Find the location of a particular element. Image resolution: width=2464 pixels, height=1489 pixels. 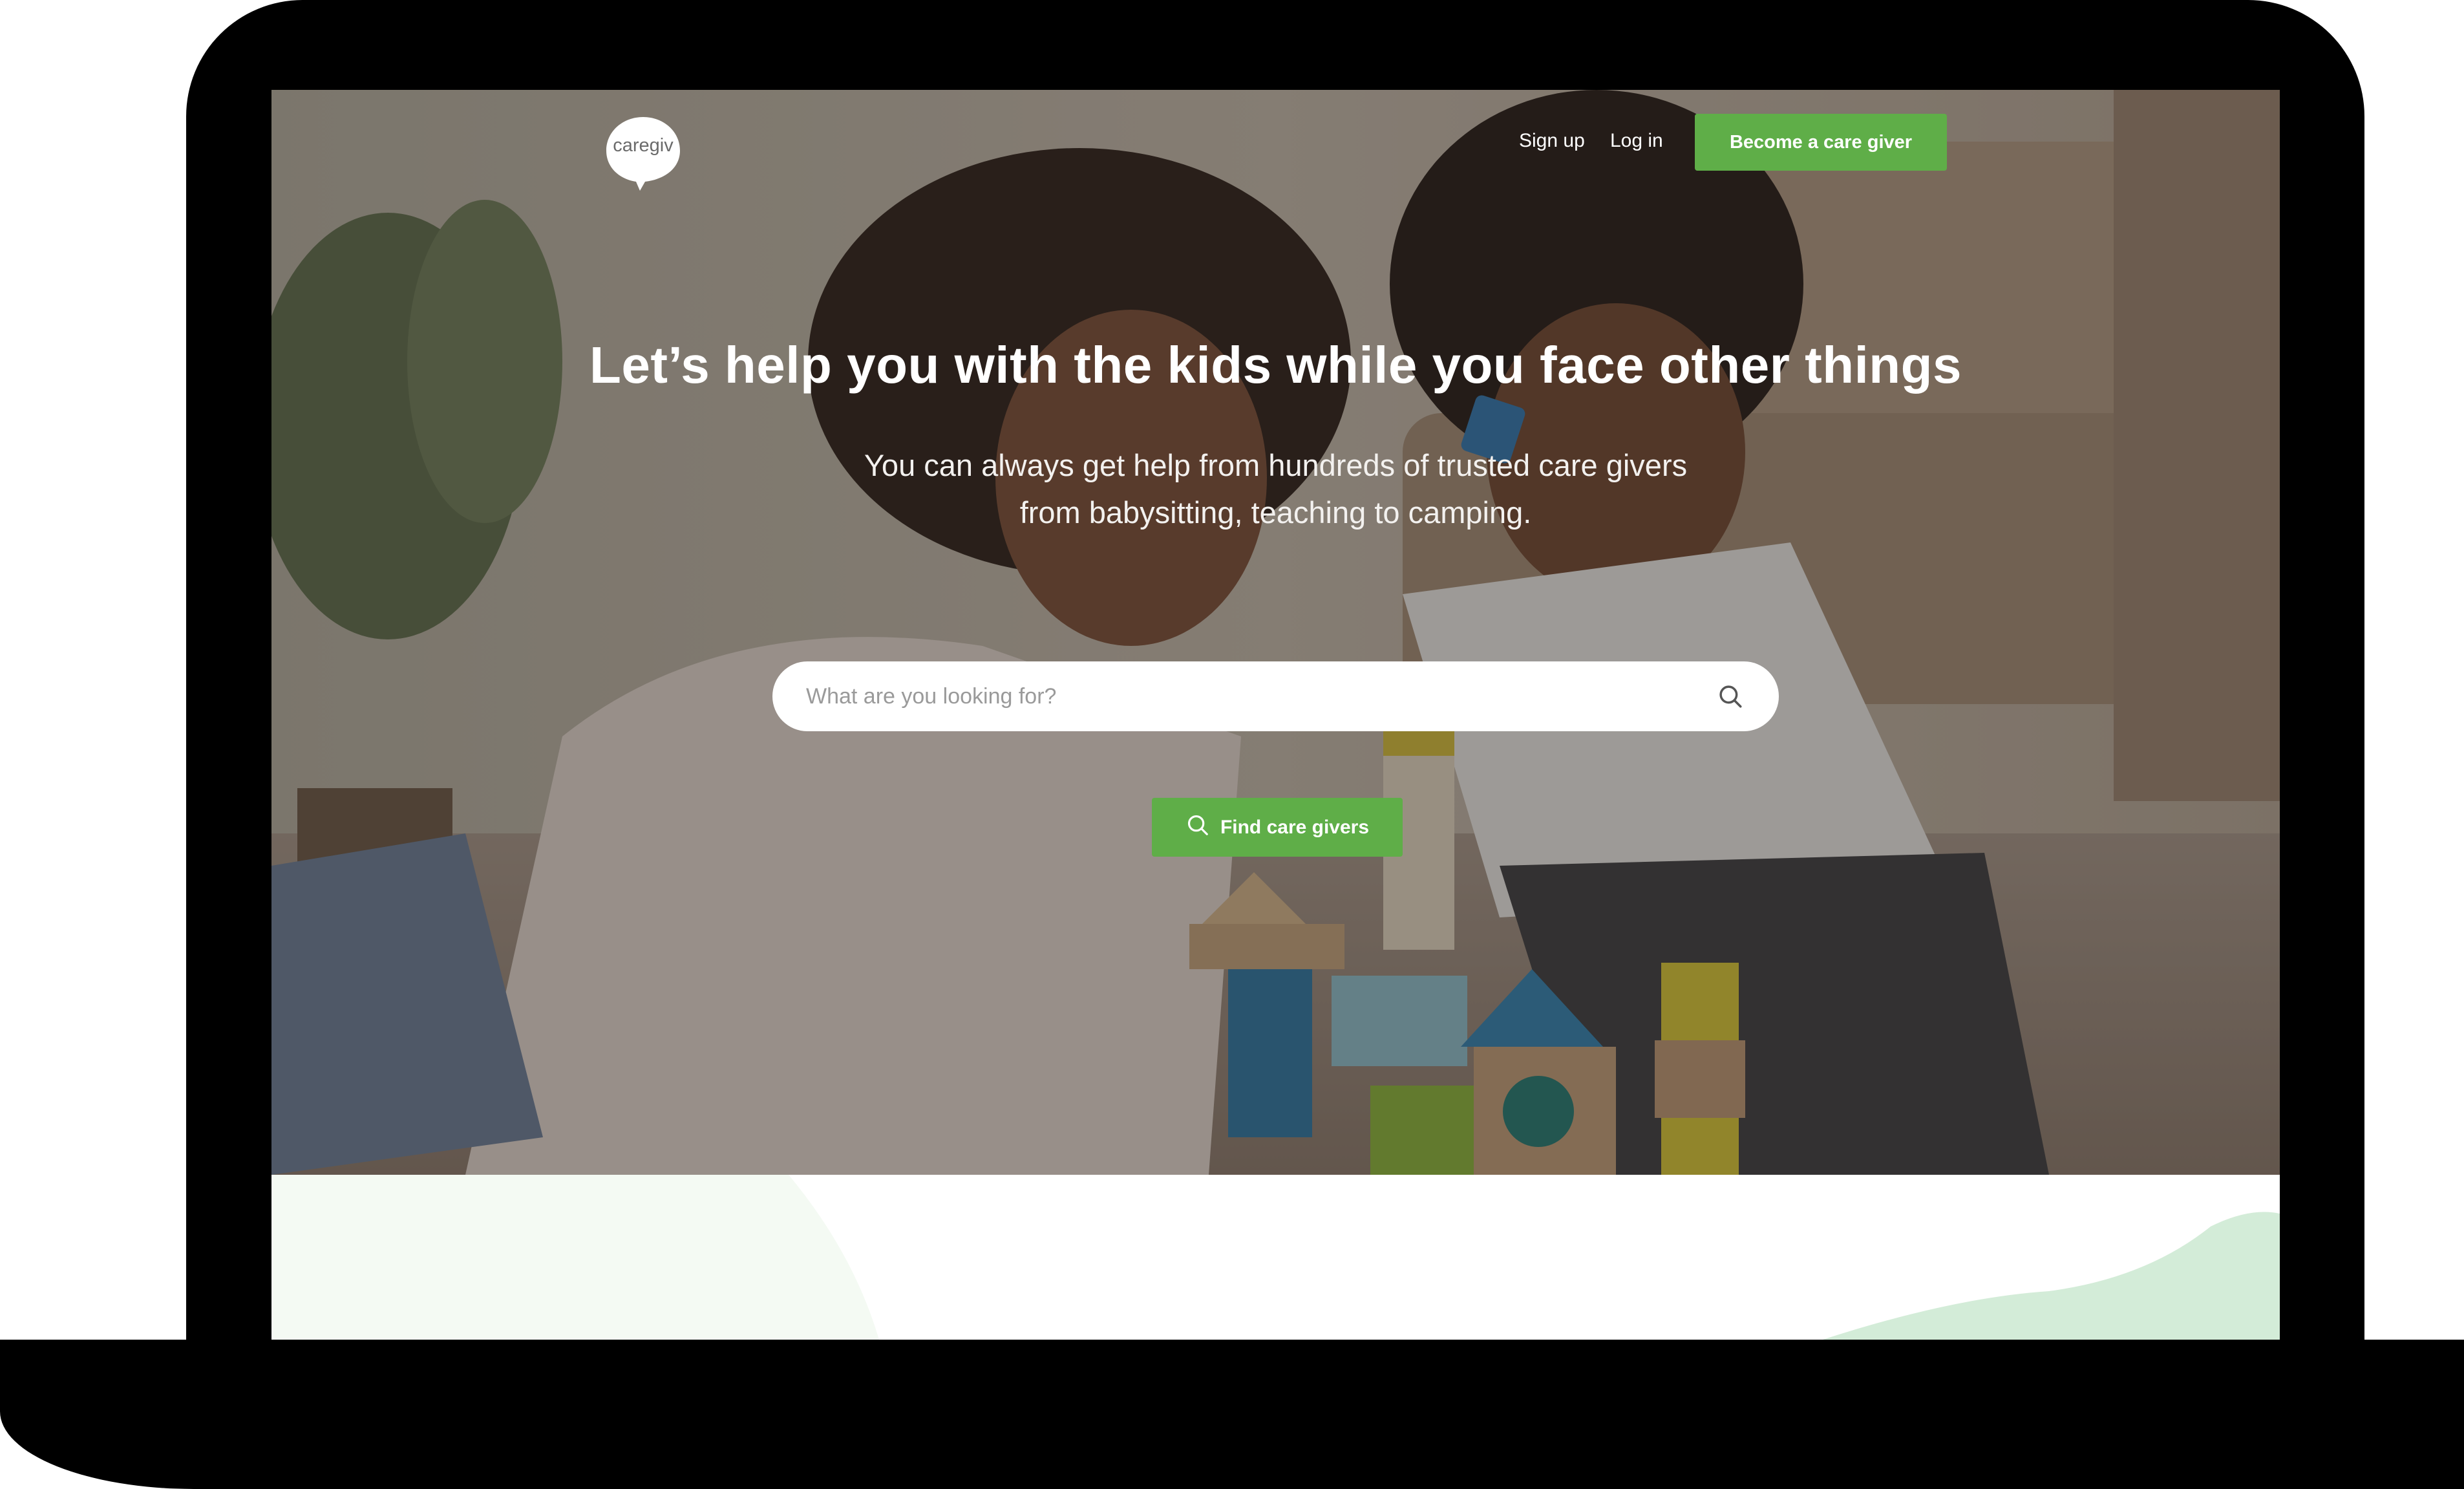

find-care-givers-button: Find care givers is located at coordinates (1277, 827).